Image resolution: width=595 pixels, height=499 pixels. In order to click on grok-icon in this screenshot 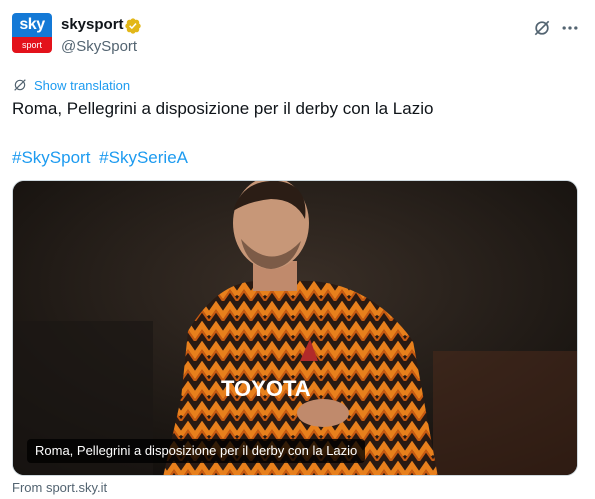, I will do `click(542, 28)`.